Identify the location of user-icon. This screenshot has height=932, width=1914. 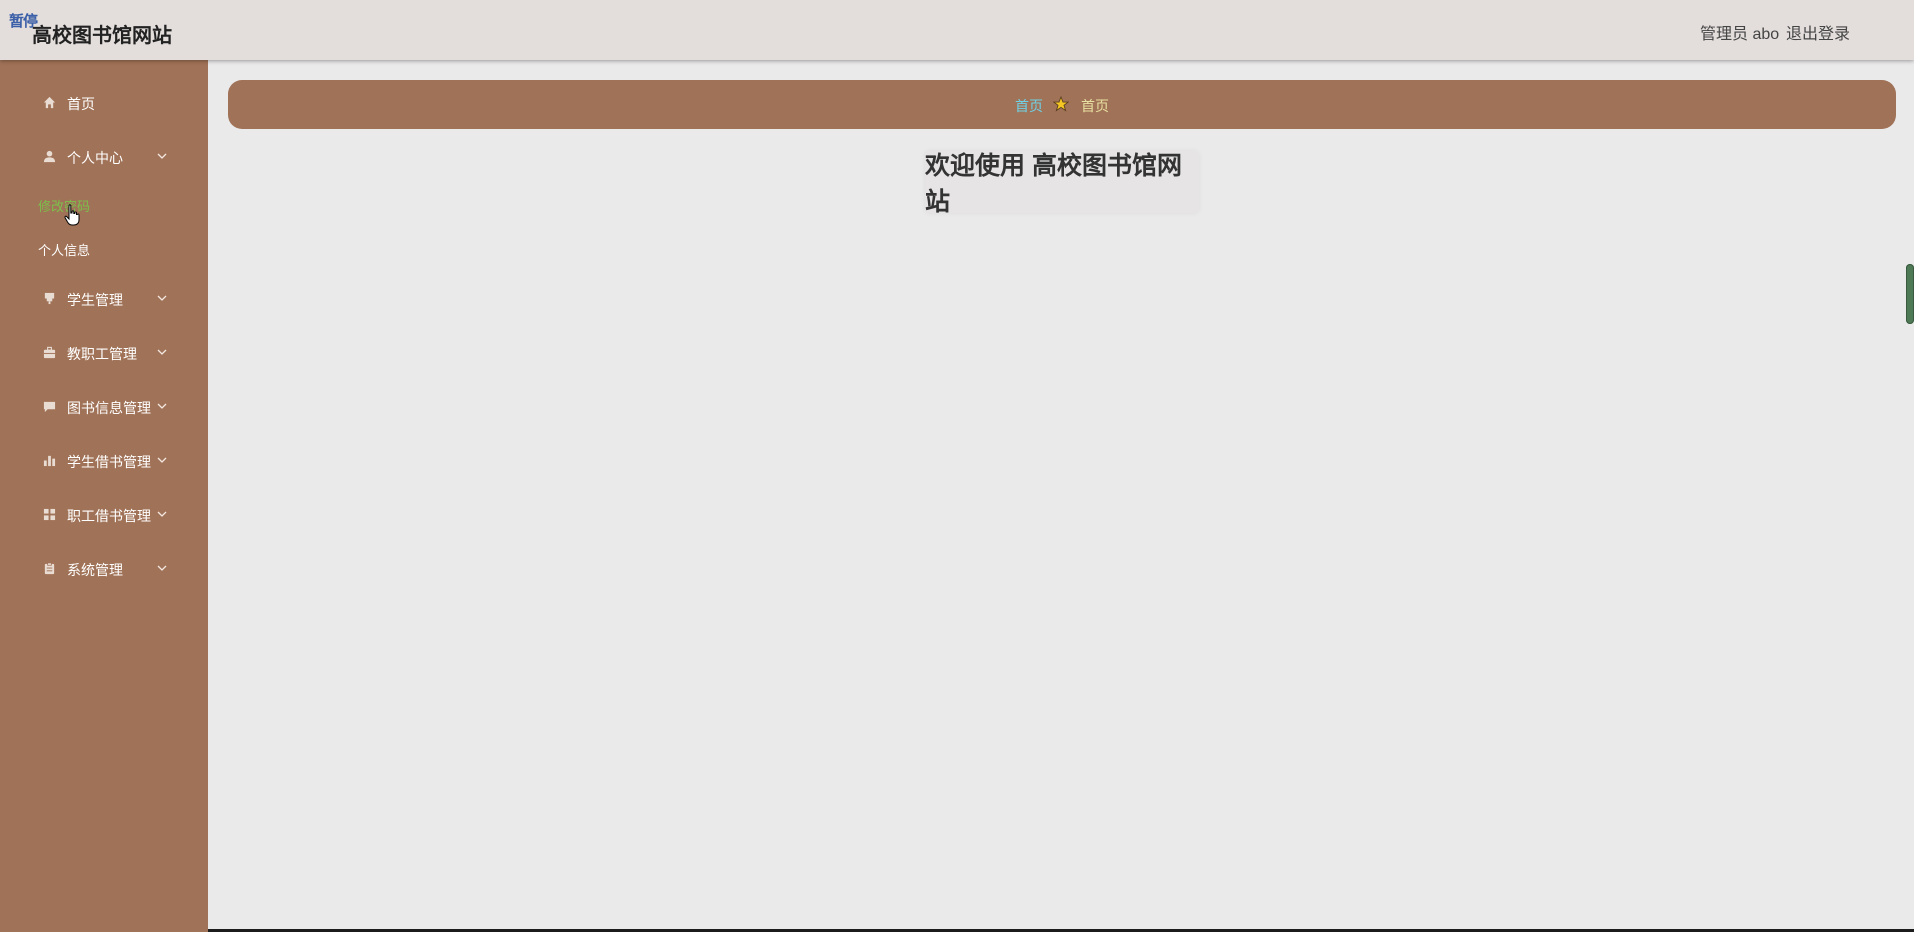
(49, 156).